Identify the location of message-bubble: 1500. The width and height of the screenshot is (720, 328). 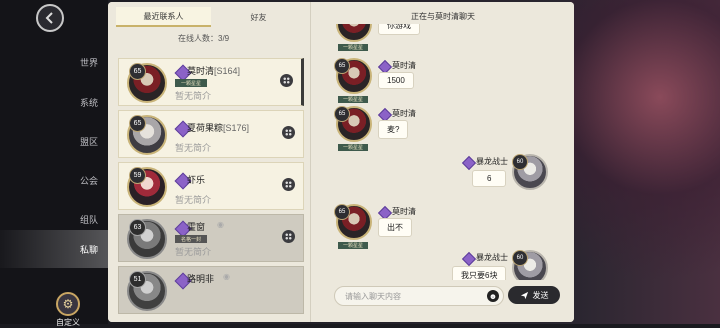
(396, 80).